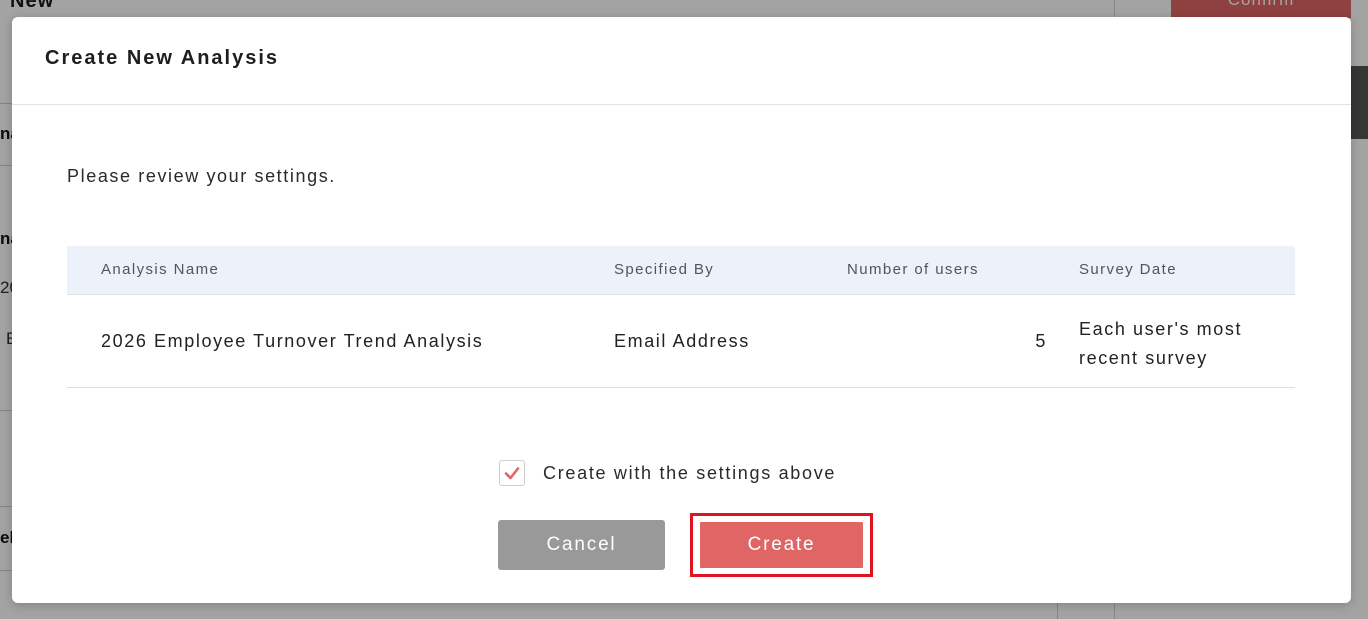  Describe the element at coordinates (201, 176) in the screenshot. I see `review-instruction: Please review your settings.` at that location.